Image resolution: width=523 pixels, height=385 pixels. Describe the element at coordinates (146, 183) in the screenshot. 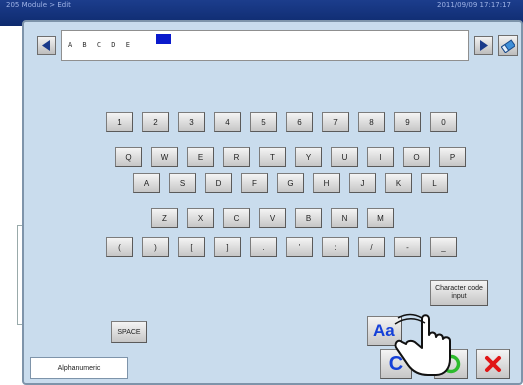

I see `key-2-0: A` at that location.